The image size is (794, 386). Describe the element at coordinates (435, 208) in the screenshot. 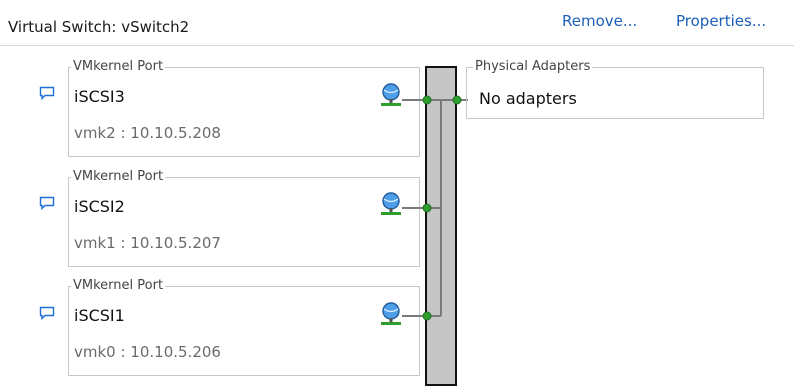

I see `connection-wires` at that location.